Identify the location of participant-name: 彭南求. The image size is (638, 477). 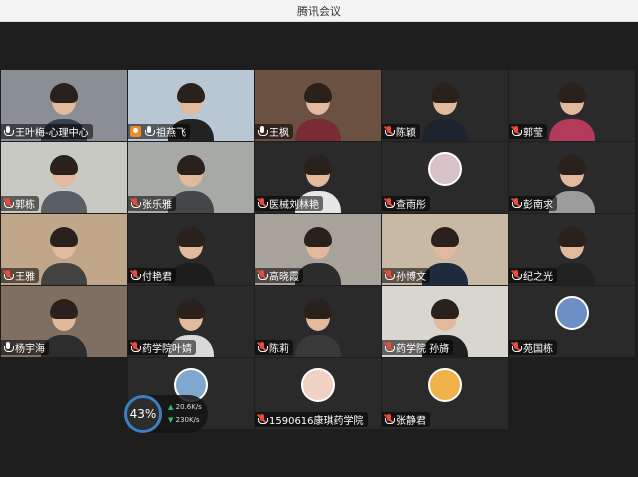
(538, 205).